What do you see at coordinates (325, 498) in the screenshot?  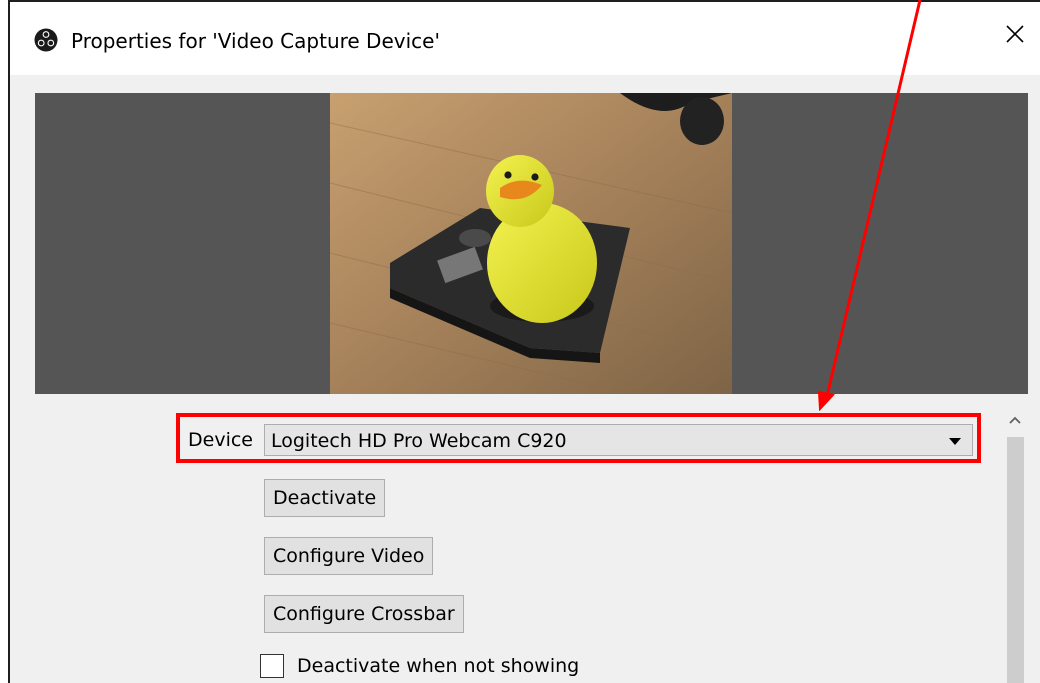 I see `deactivate-button: Deactivate` at bounding box center [325, 498].